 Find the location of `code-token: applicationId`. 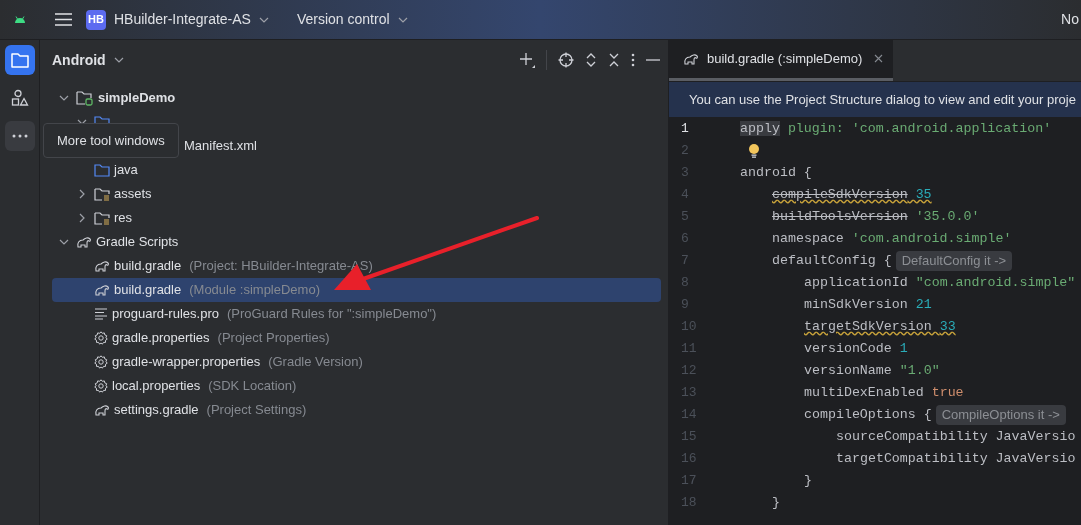

code-token: applicationId is located at coordinates (856, 283).